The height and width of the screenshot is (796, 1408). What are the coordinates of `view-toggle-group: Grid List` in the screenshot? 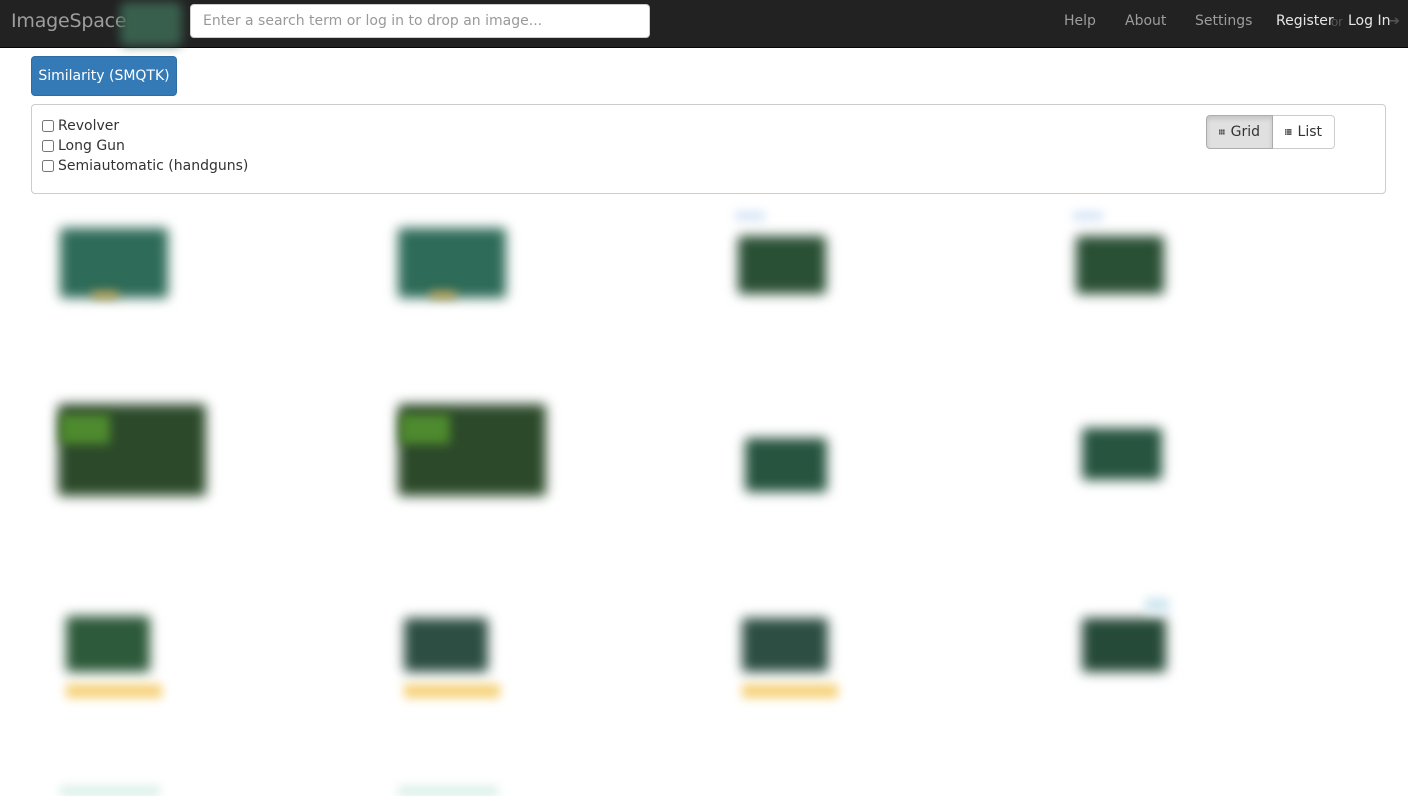 It's located at (1270, 132).